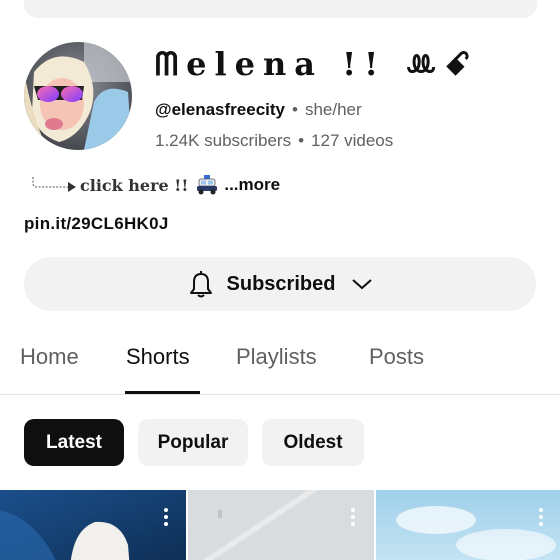  Describe the element at coordinates (317, 64) in the screenshot. I see `channel-name: ᗰelena !! ꔛꗃ` at that location.